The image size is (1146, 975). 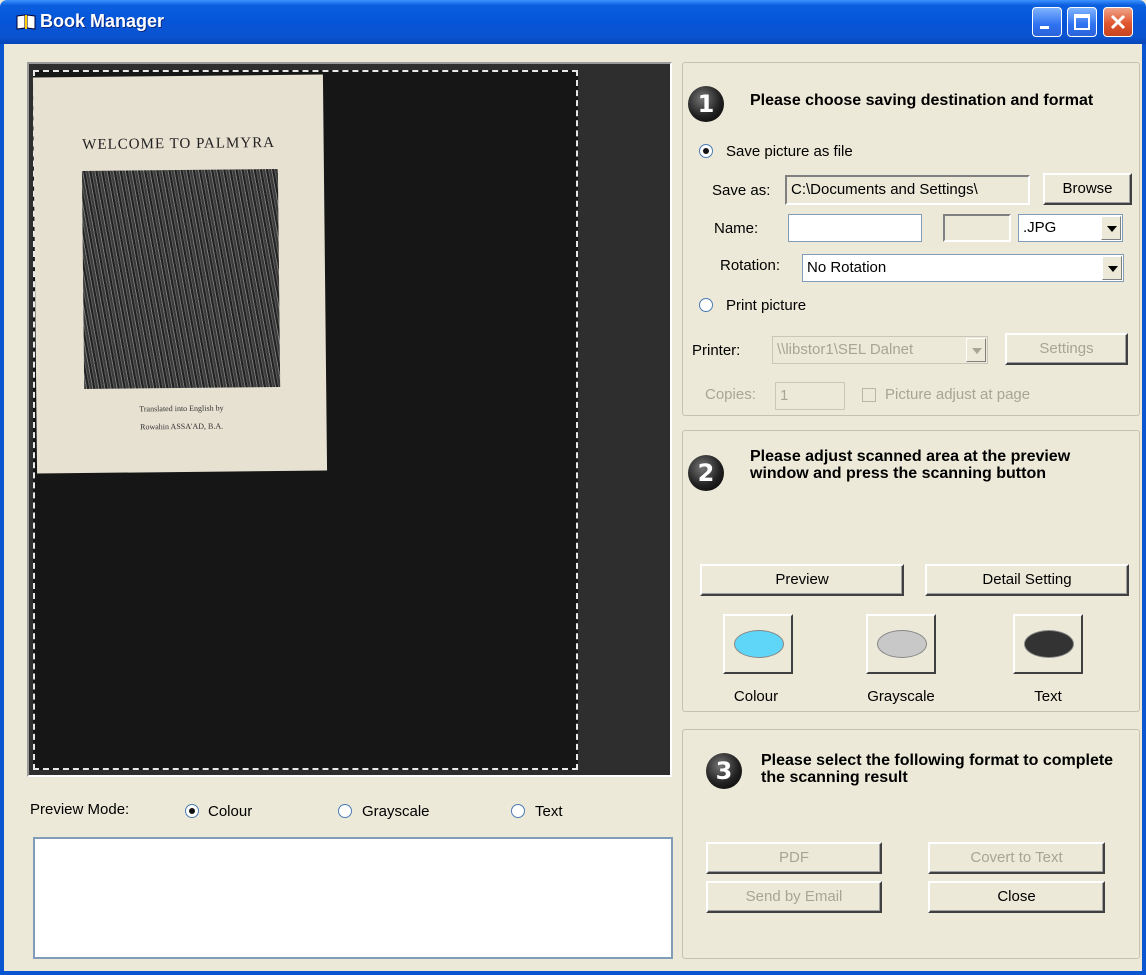 What do you see at coordinates (1087, 189) in the screenshot?
I see `browse-button: Browse` at bounding box center [1087, 189].